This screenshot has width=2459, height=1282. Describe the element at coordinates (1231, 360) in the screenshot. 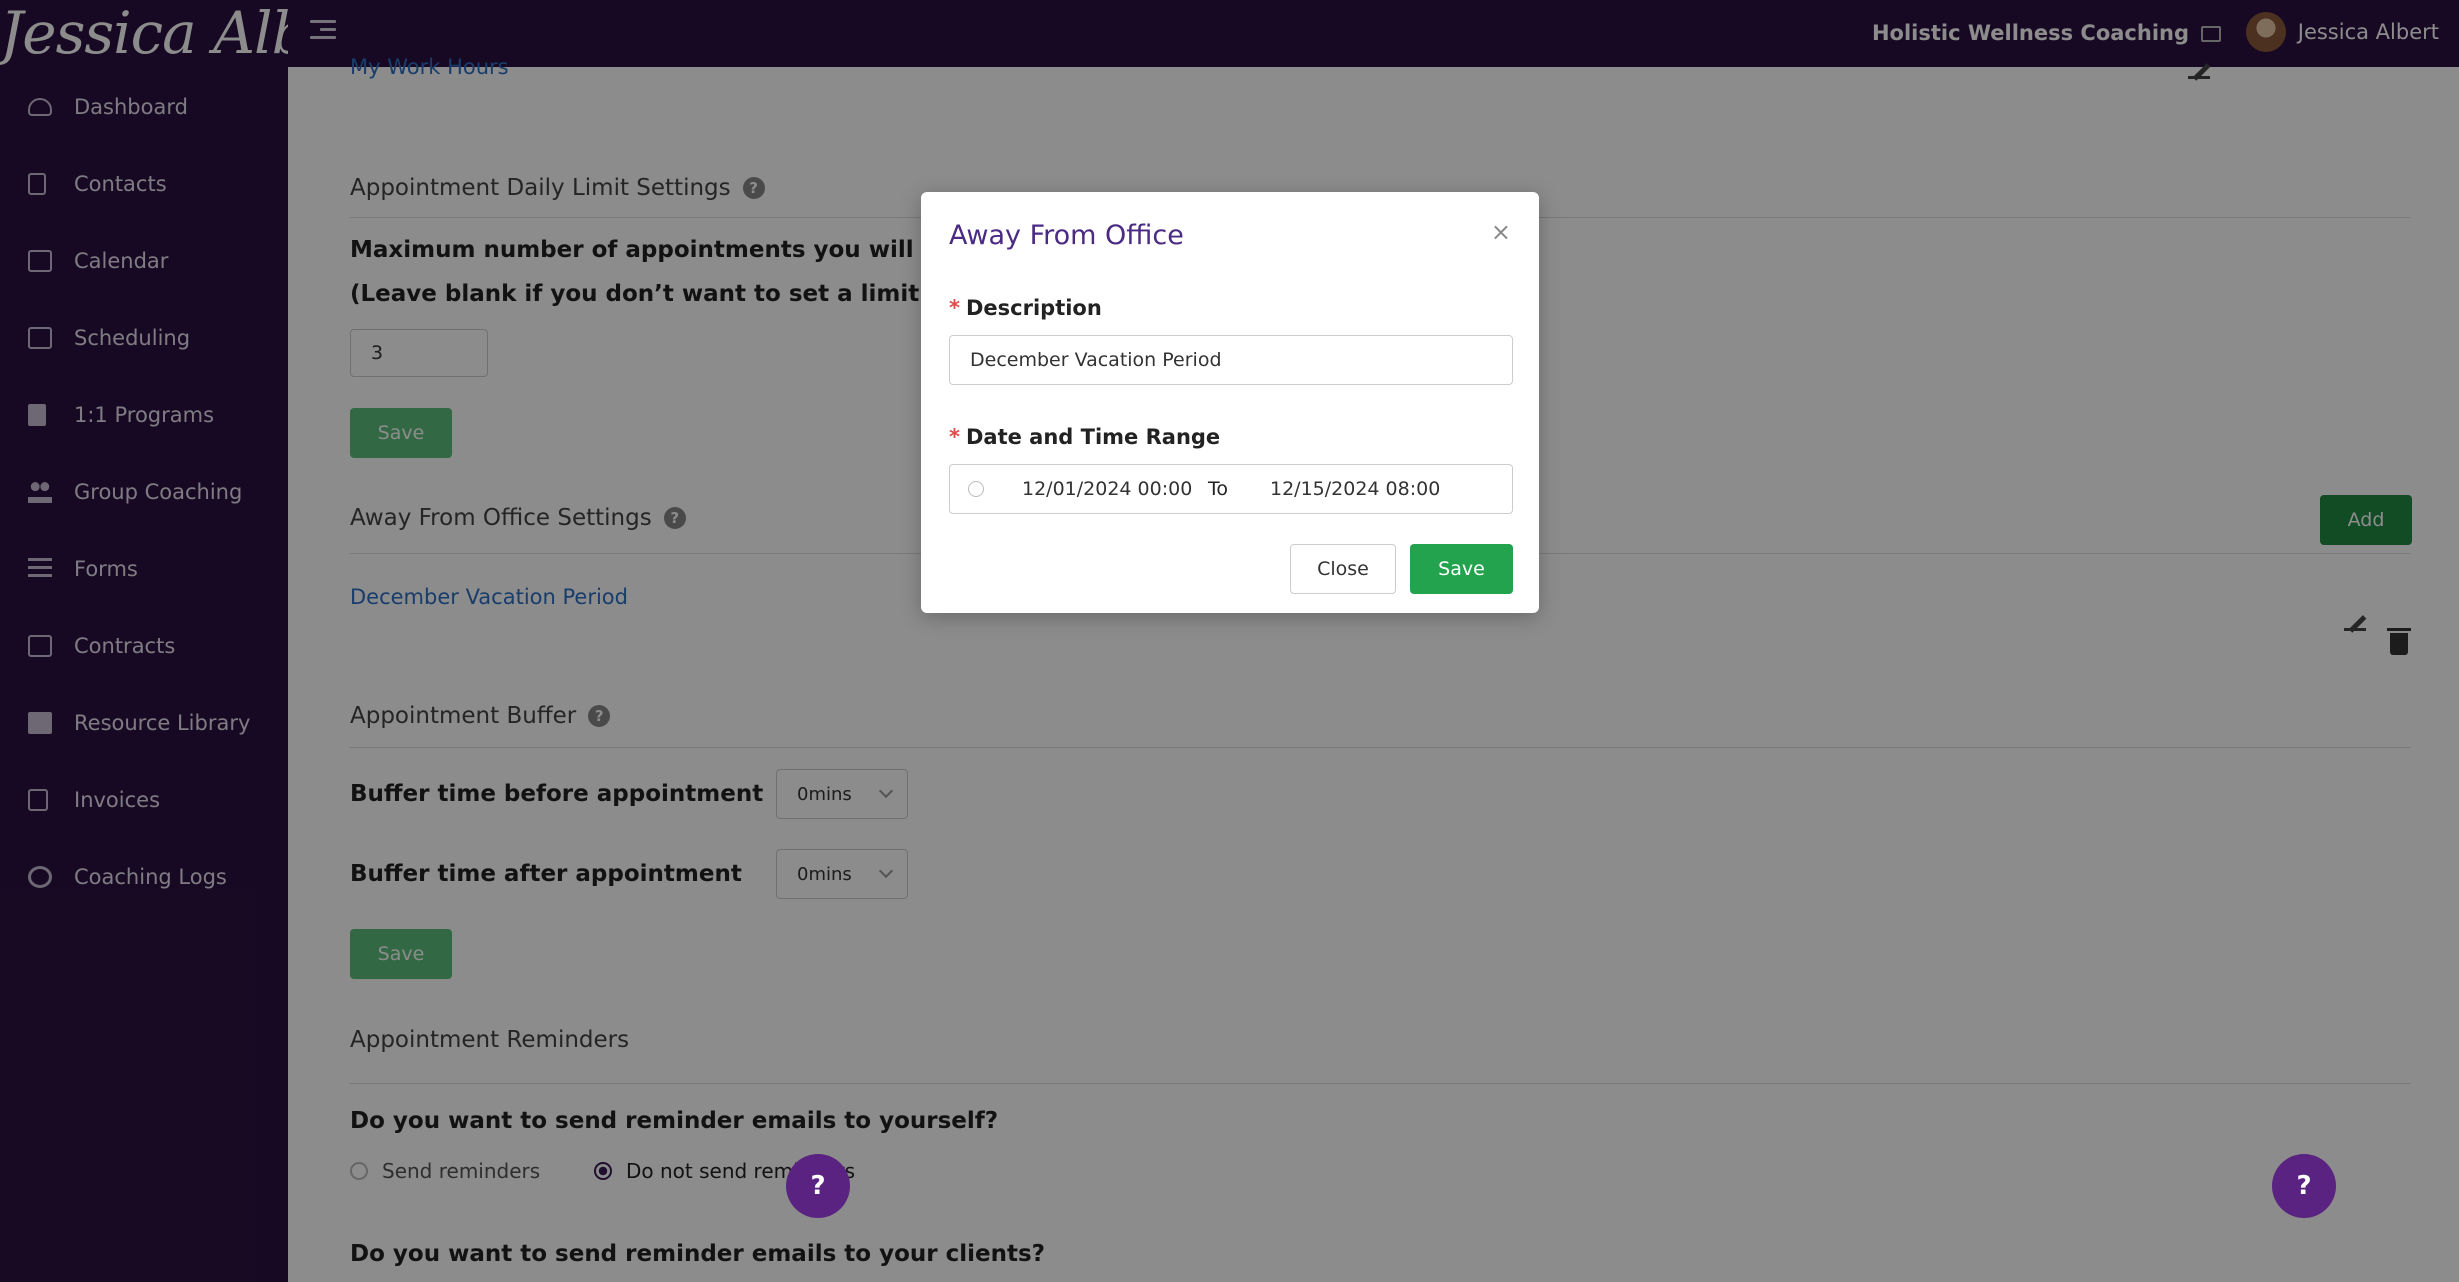

I see `description-input: December Vacation Period` at that location.